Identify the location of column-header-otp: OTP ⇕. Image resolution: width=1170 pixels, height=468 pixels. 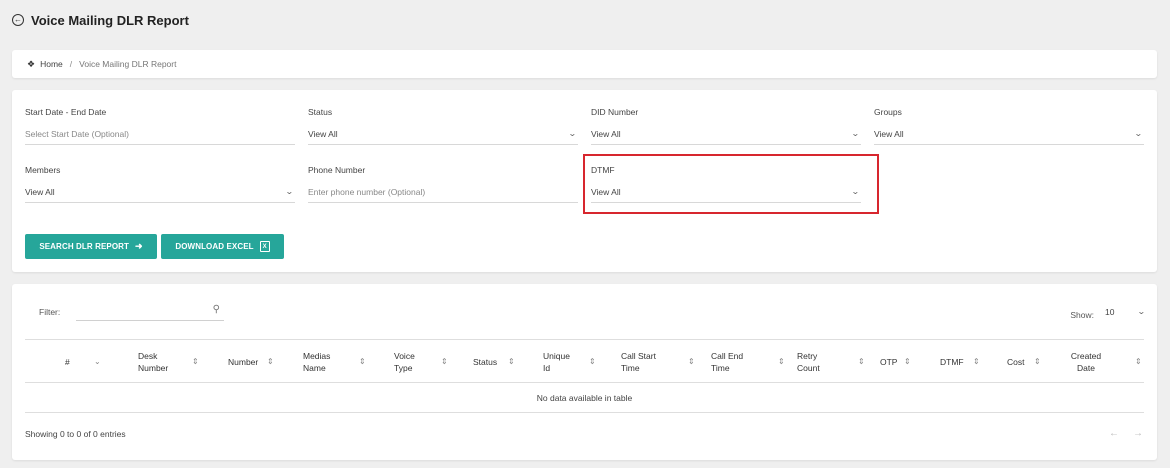
(905, 362).